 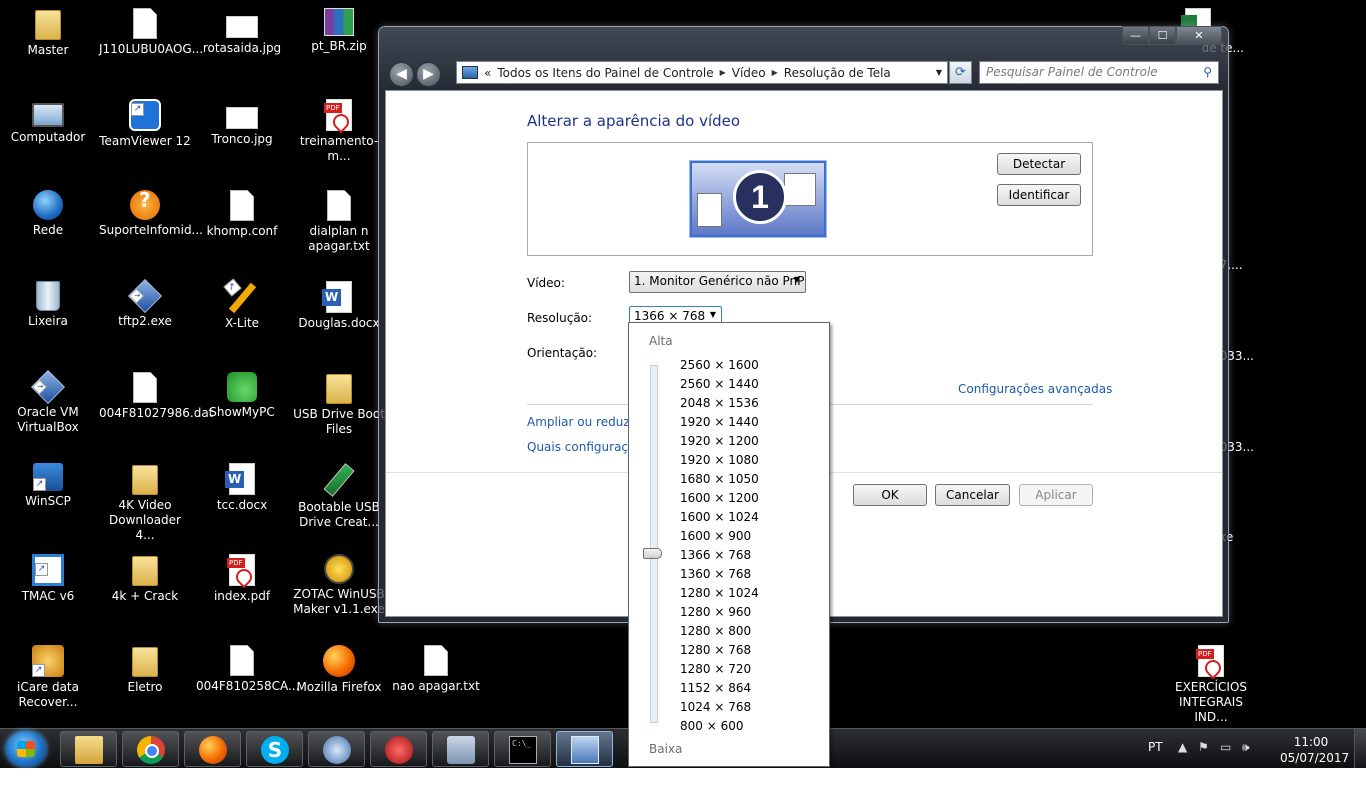 What do you see at coordinates (26, 749) in the screenshot?
I see `start-button` at bounding box center [26, 749].